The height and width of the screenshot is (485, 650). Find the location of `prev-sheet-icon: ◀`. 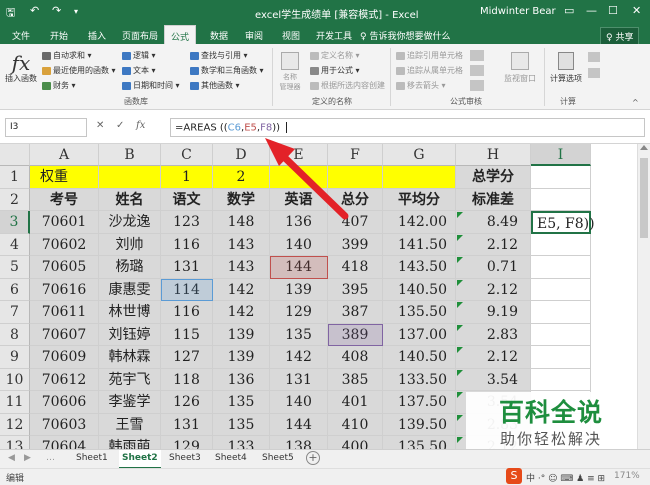

prev-sheet-icon: ◀ is located at coordinates (11, 458).